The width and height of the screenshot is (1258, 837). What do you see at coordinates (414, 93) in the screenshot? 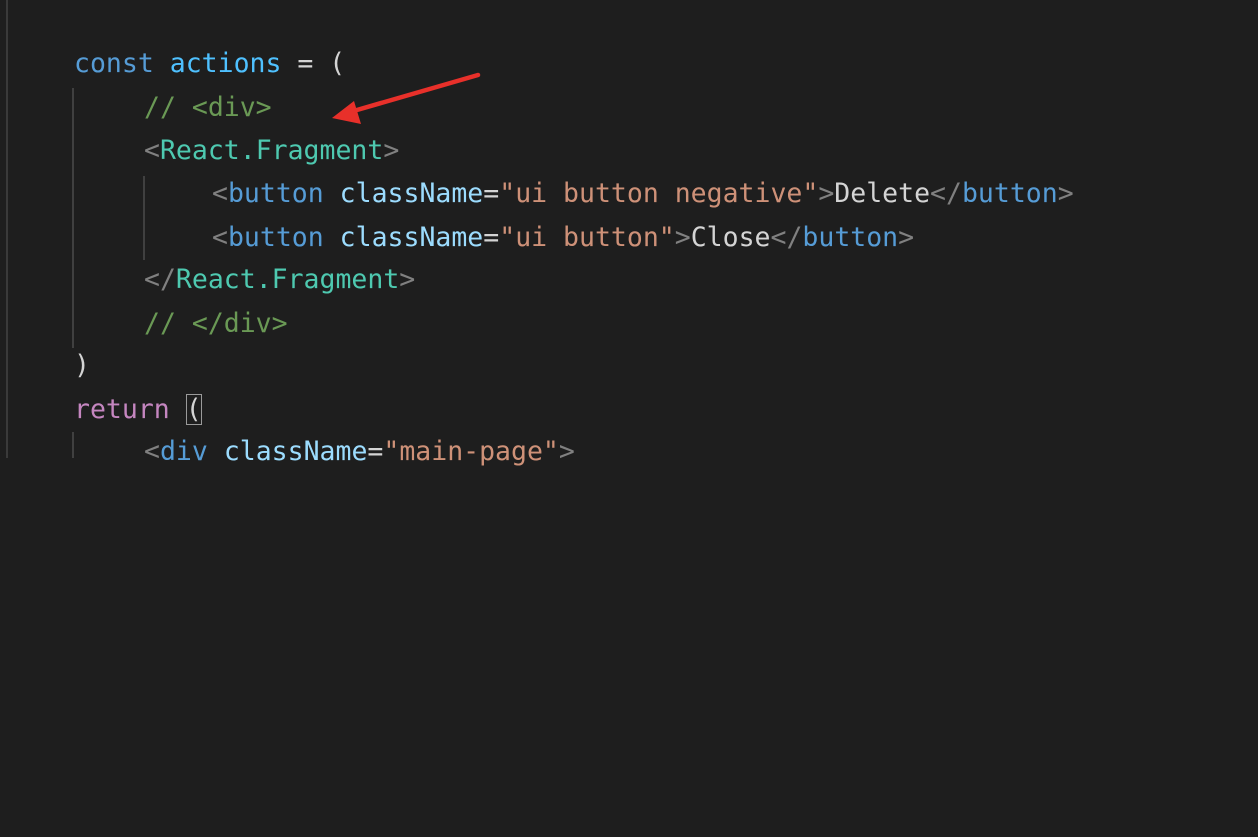
I see `arrow-shaft` at bounding box center [414, 93].